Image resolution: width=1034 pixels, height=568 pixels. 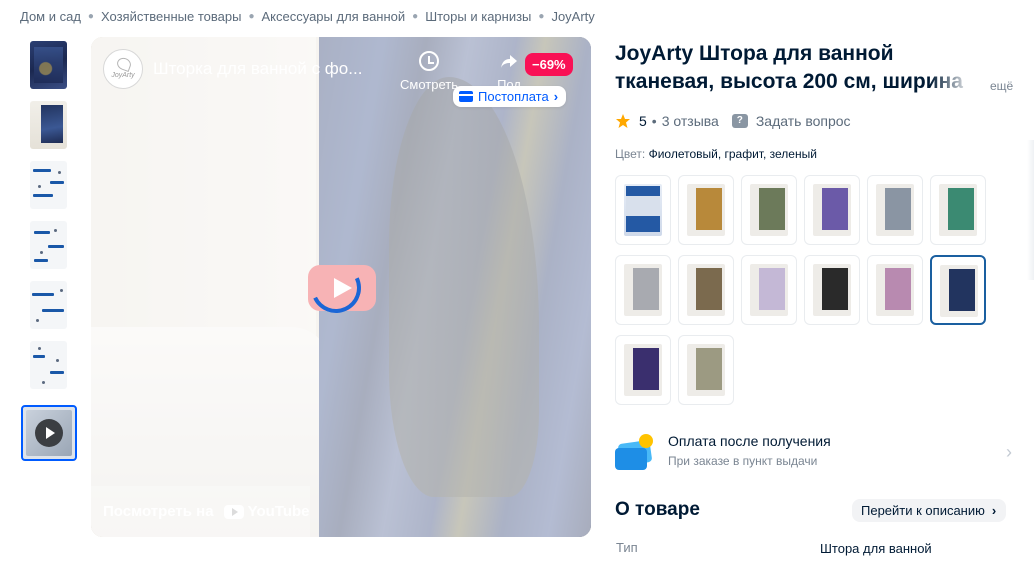 I want to click on channel-logo-text: JoyArty, so click(x=123, y=75).